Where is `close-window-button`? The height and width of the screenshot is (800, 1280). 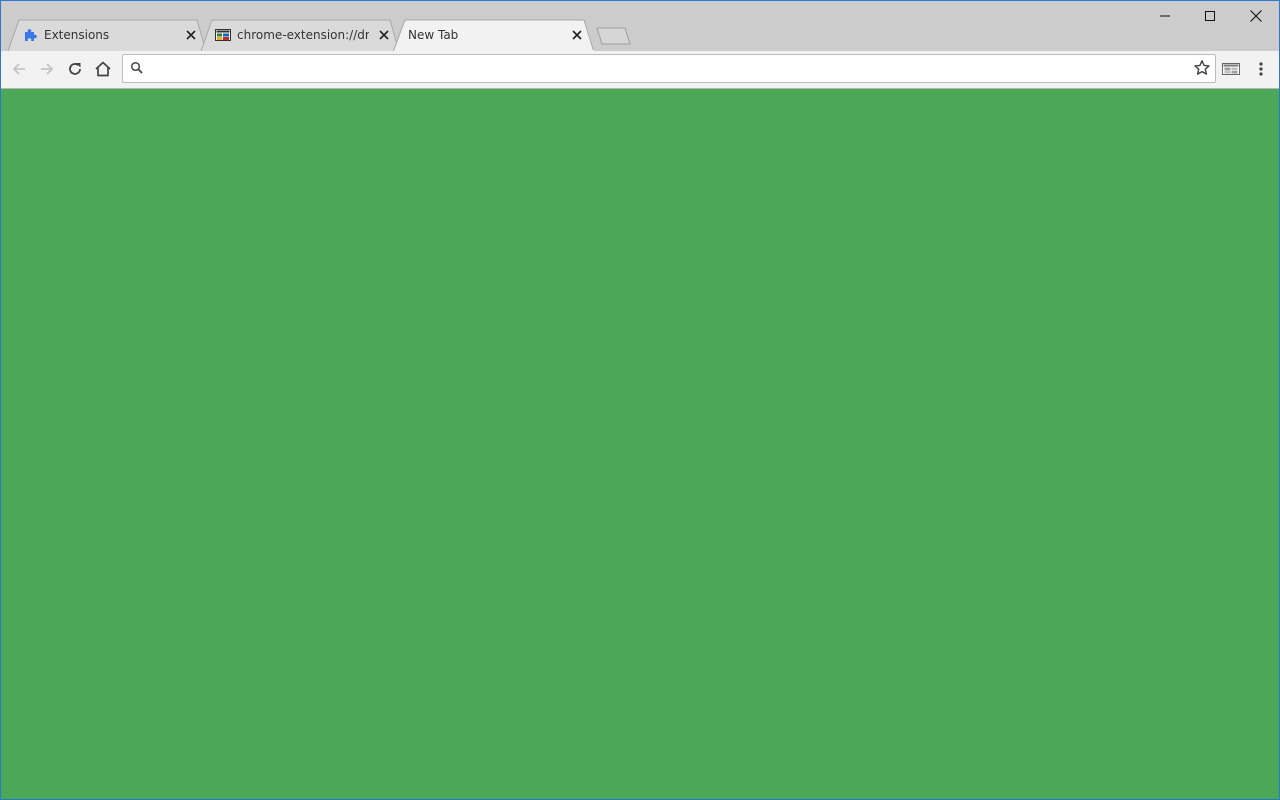 close-window-button is located at coordinates (1256, 16).